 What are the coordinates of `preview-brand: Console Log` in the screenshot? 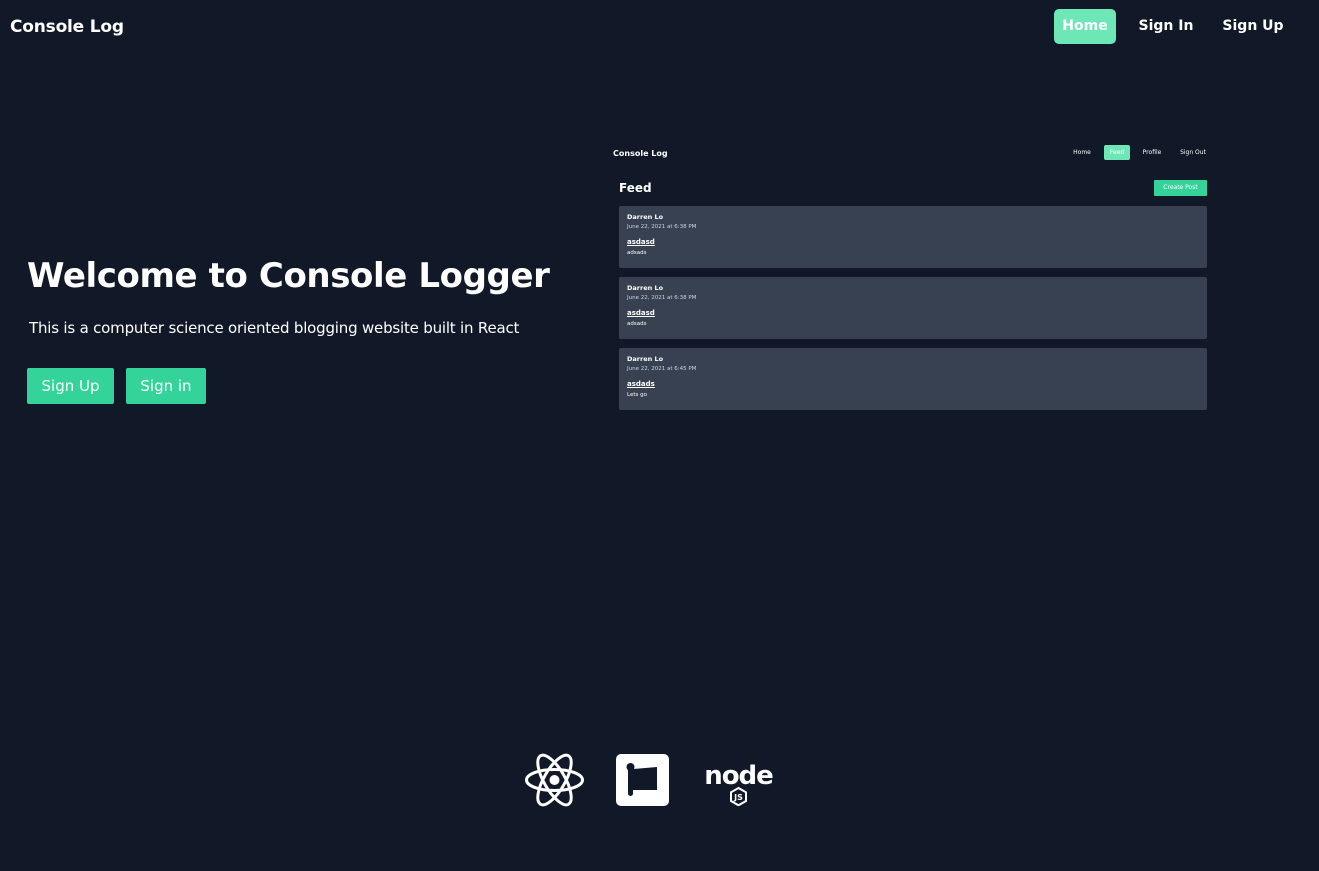 It's located at (640, 153).